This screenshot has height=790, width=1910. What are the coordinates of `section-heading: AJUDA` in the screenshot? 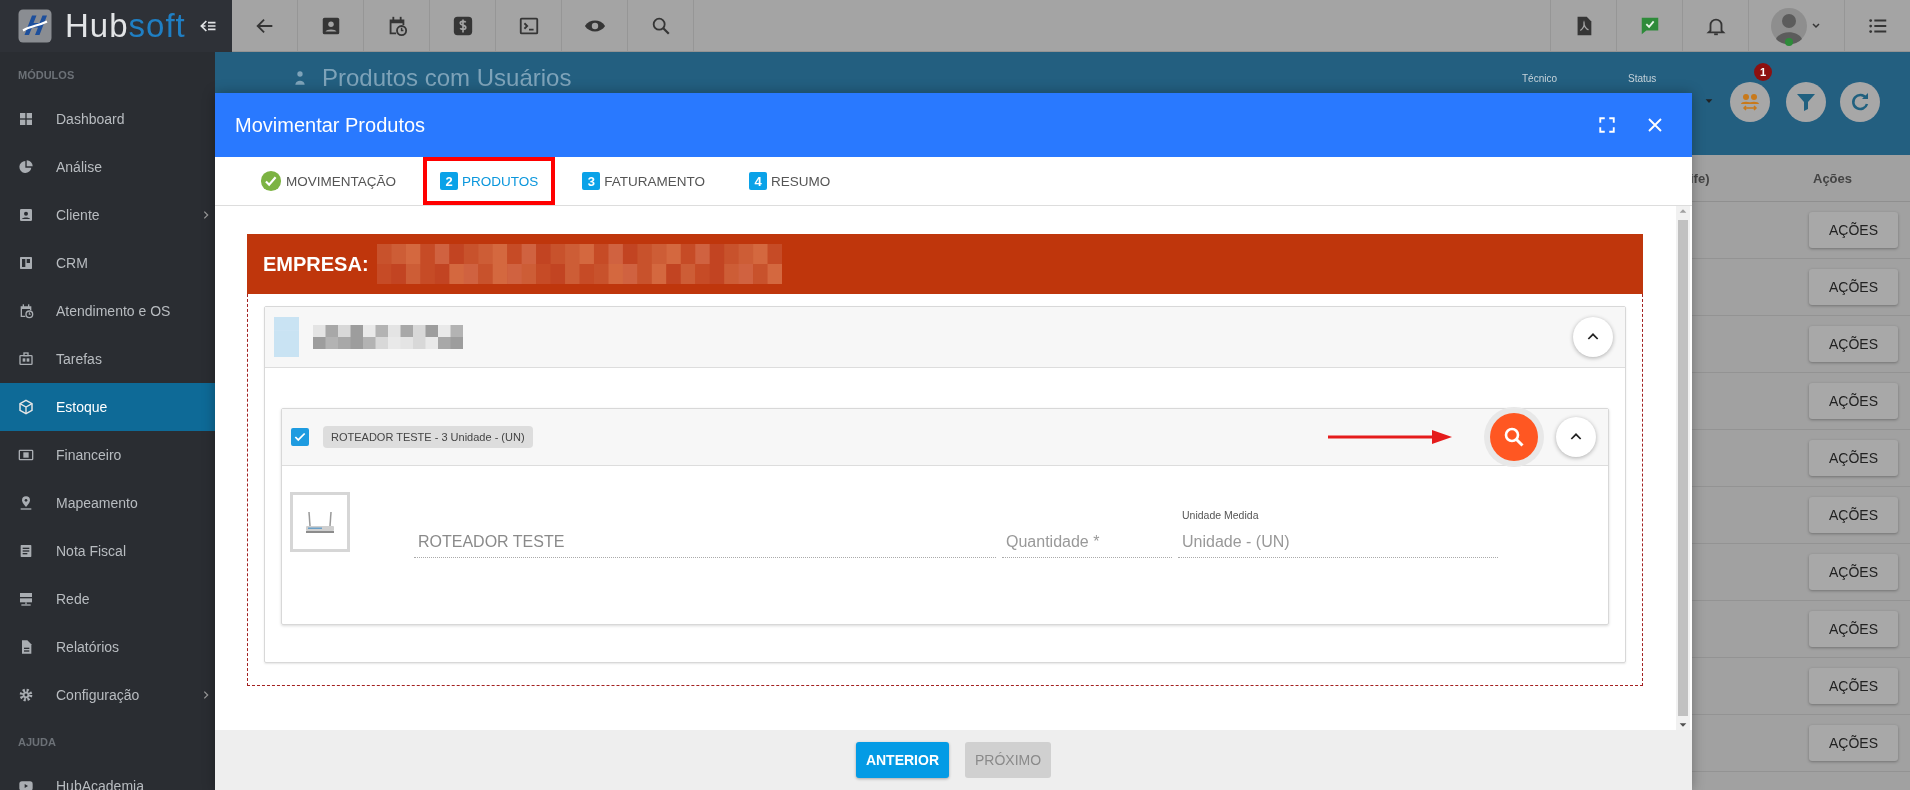 It's located at (37, 742).